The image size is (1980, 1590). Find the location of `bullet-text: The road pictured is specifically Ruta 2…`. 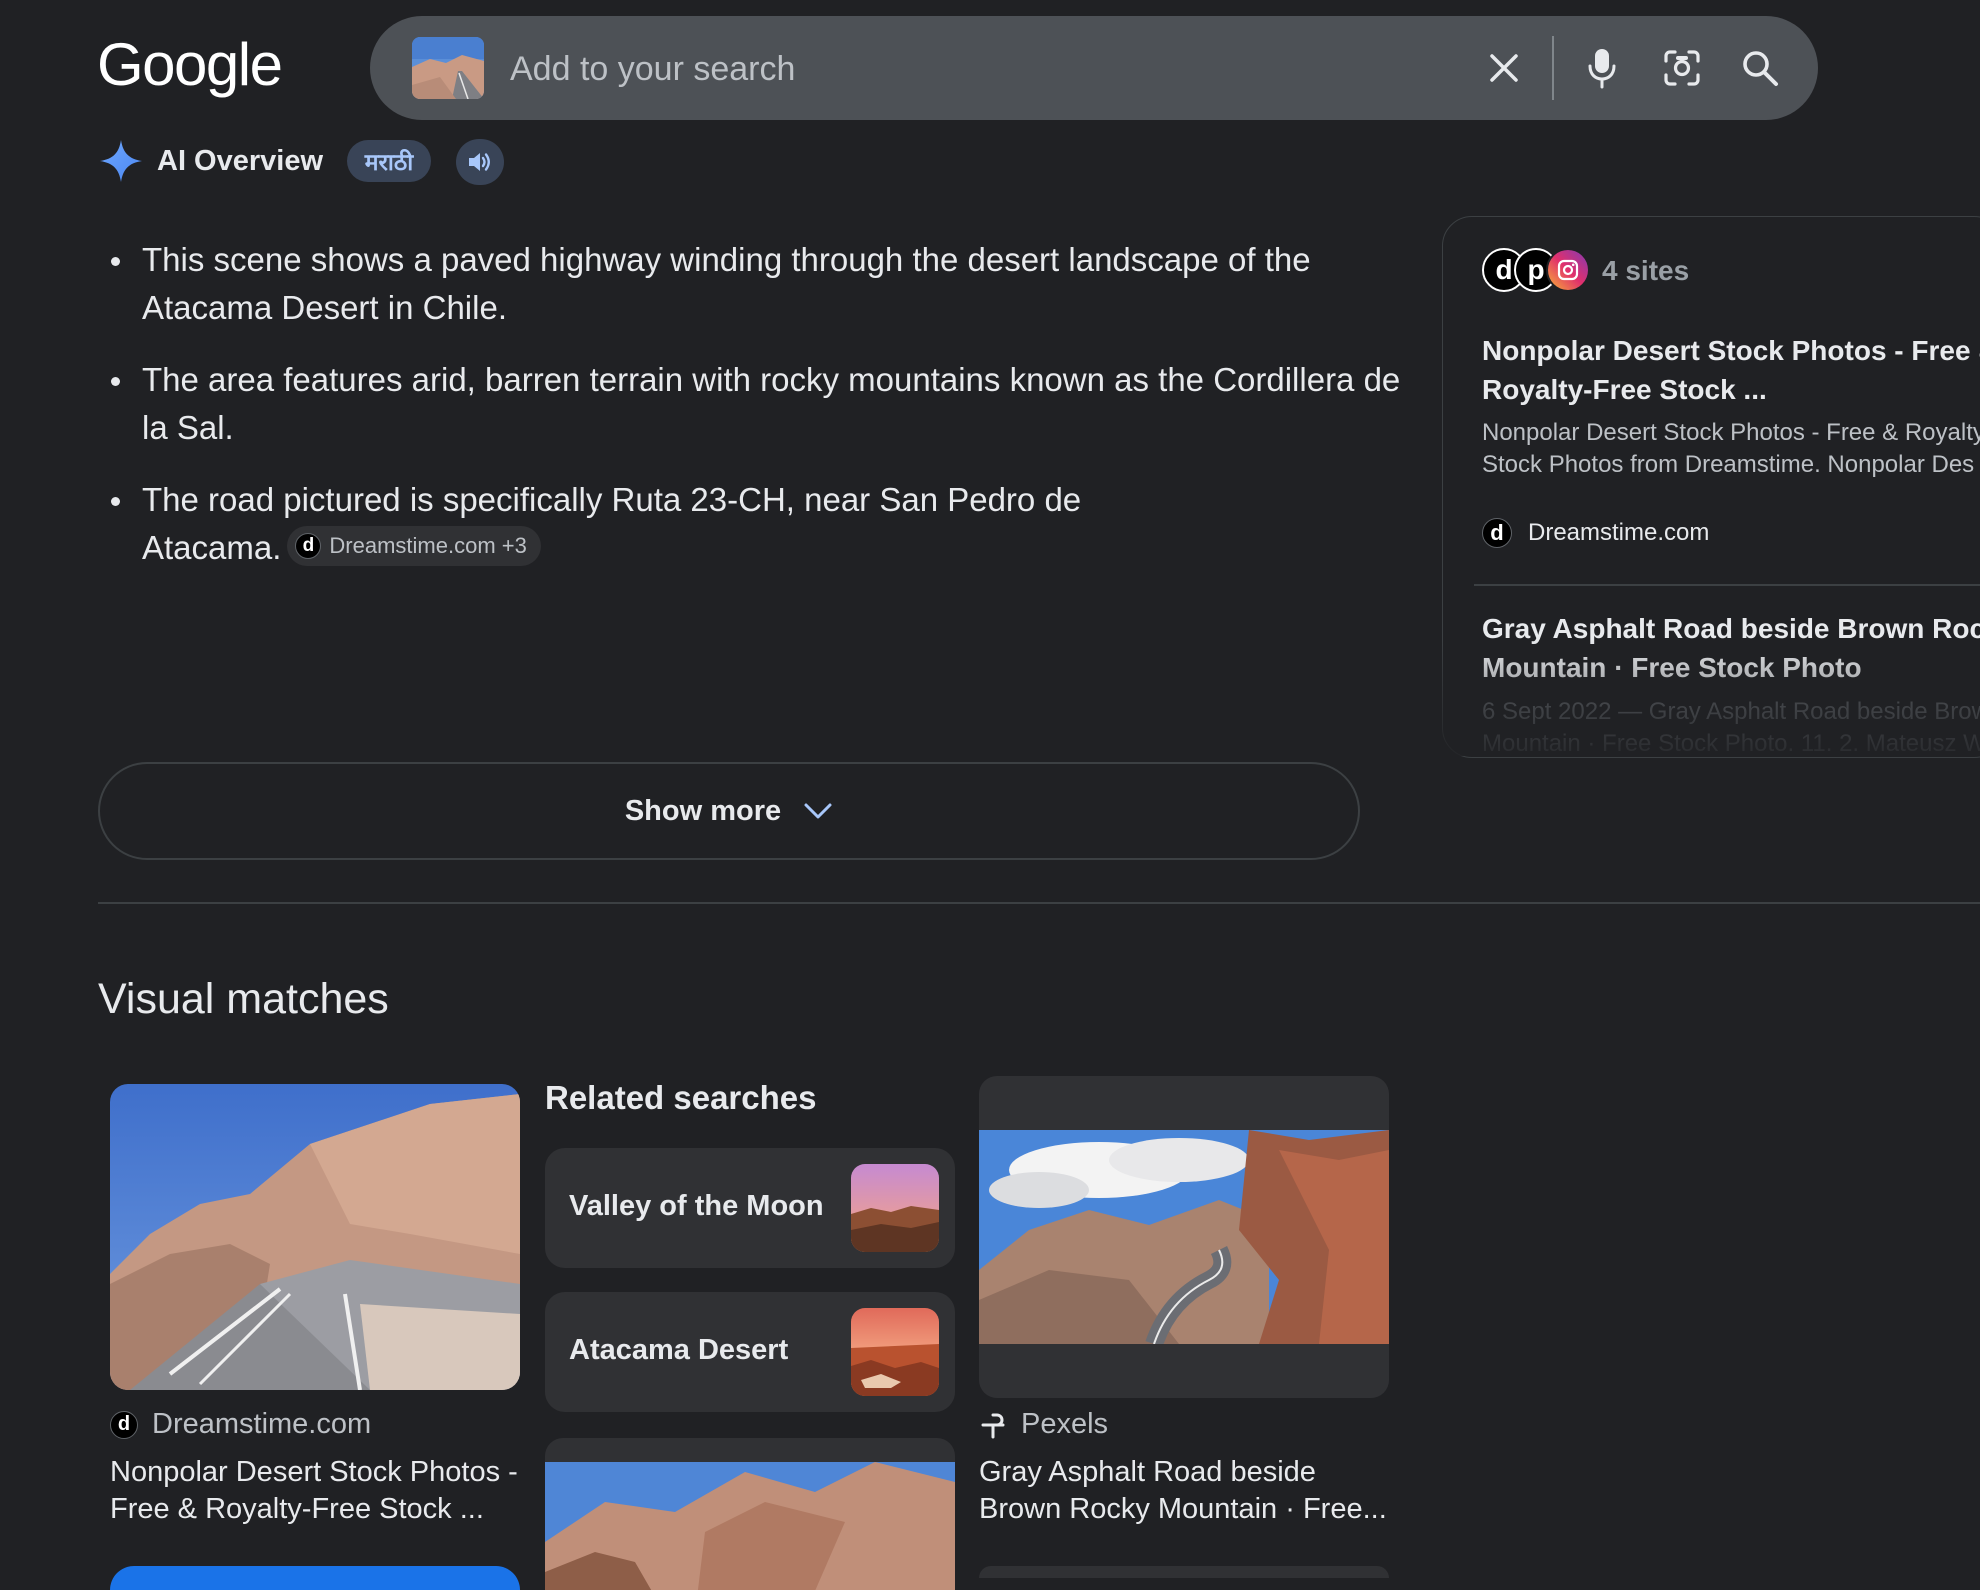

bullet-text: The road pictured is specifically Ruta 2… is located at coordinates (612, 523).